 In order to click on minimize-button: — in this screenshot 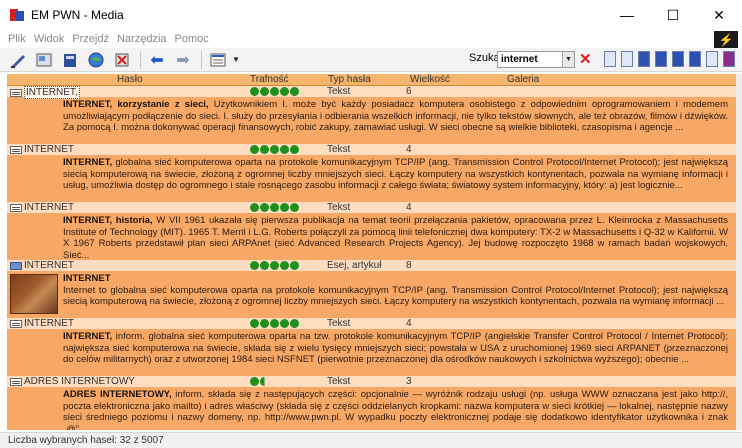, I will do `click(627, 15)`.